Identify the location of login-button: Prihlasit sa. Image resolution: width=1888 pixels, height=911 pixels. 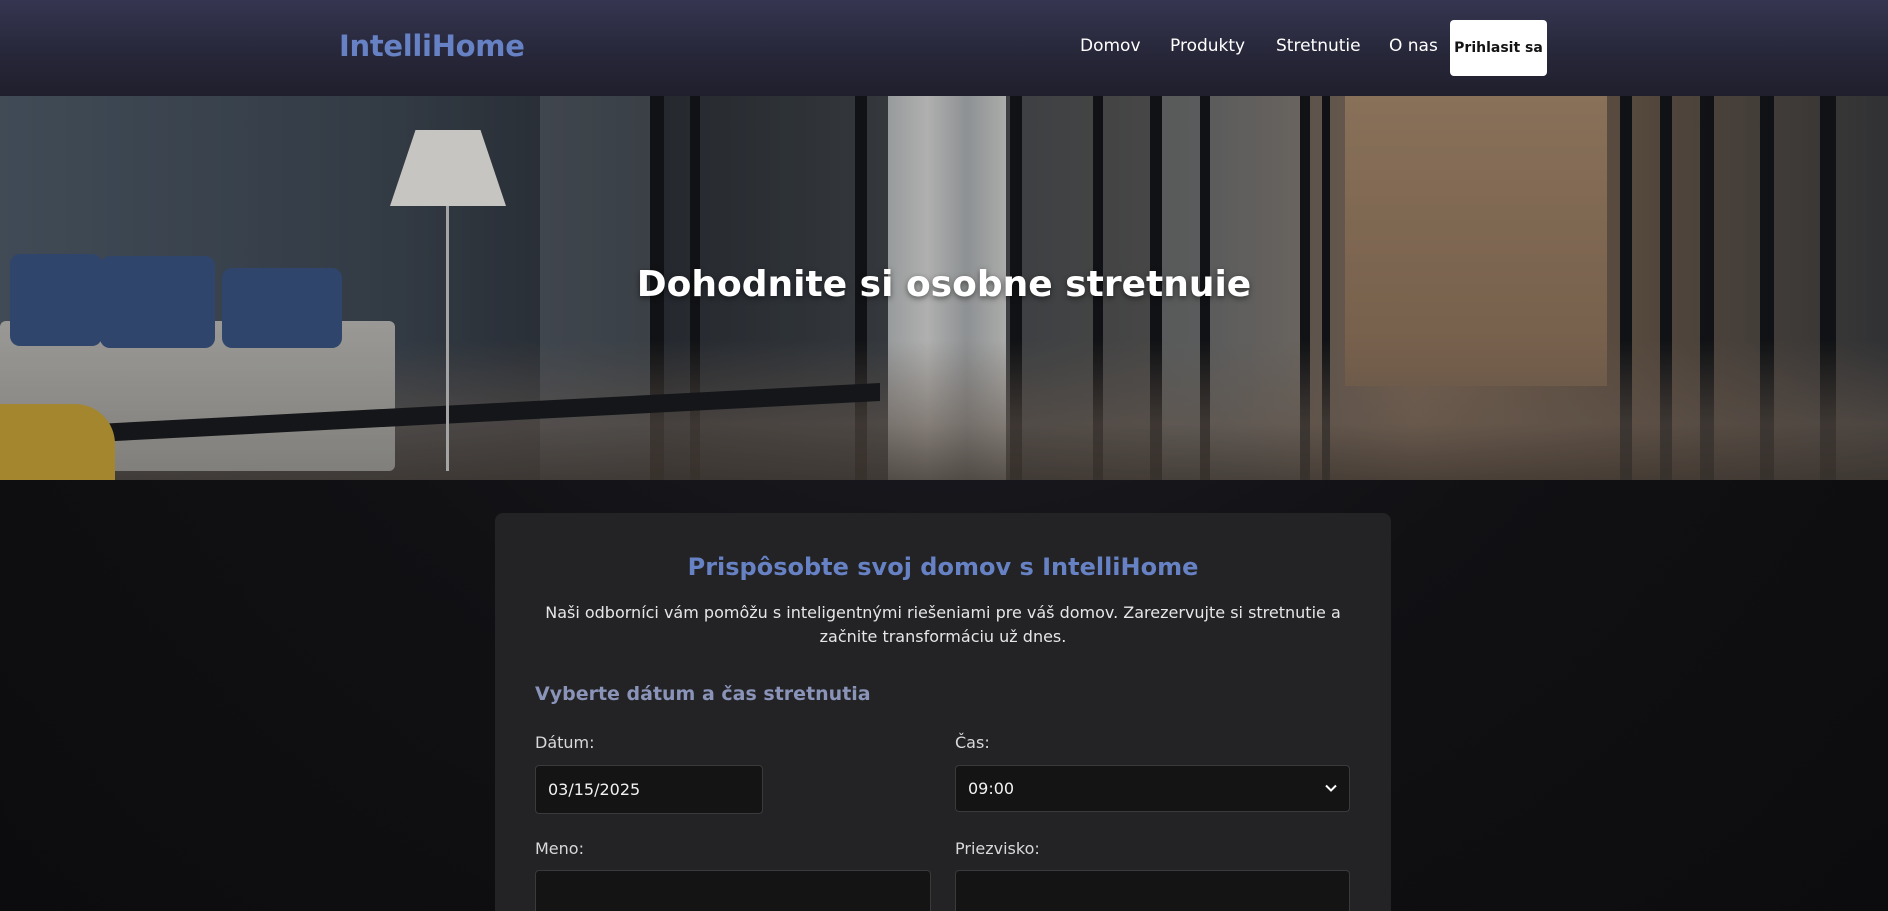
(1498, 48).